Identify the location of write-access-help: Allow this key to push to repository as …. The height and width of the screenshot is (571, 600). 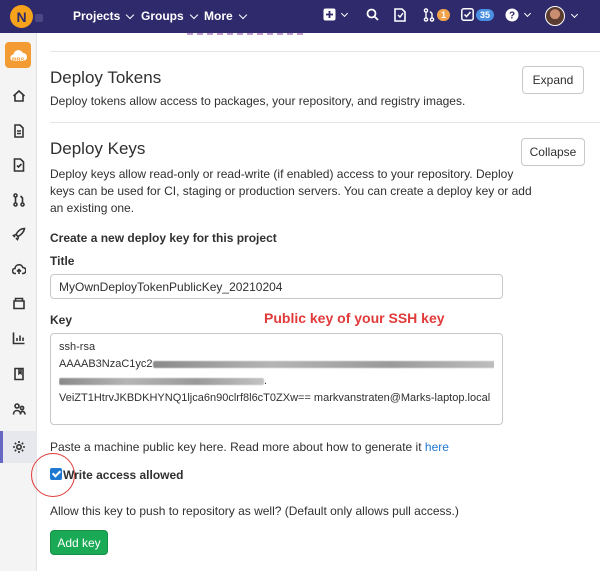
(254, 511).